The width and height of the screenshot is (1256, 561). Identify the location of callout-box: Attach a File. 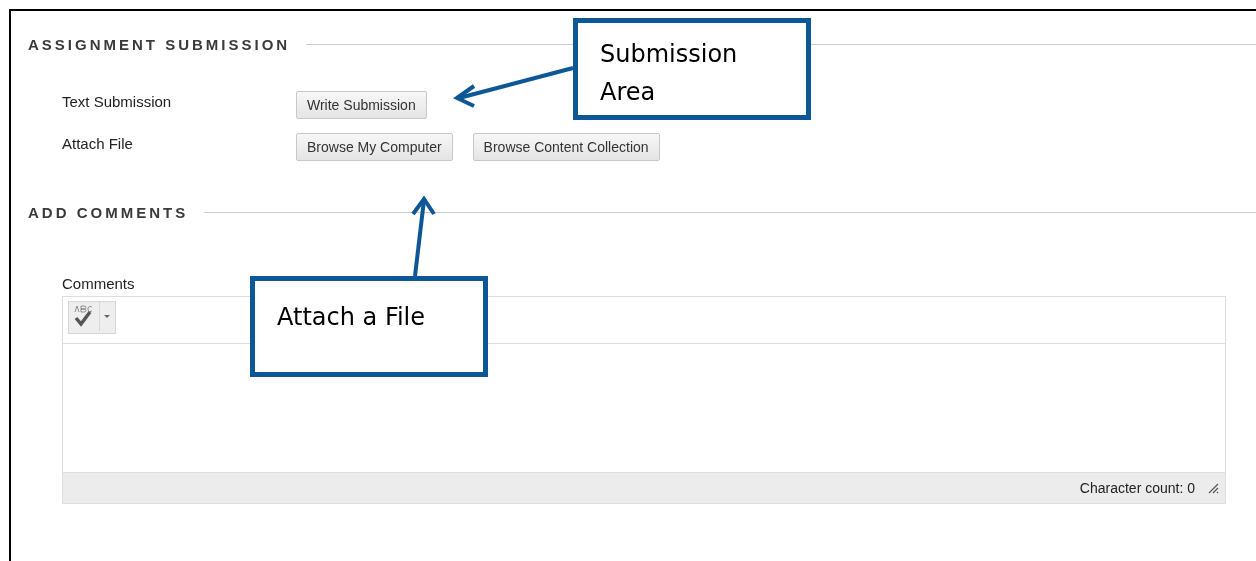
(369, 326).